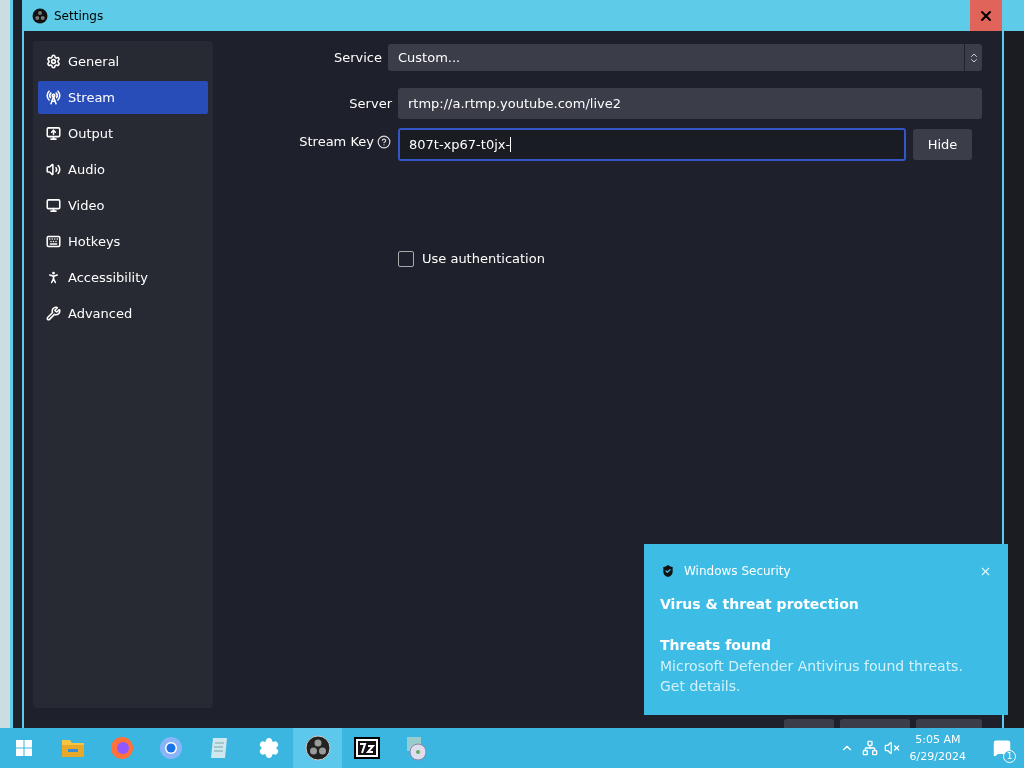 The image size is (1024, 768). What do you see at coordinates (1009, 756) in the screenshot?
I see `notification-count: 1` at bounding box center [1009, 756].